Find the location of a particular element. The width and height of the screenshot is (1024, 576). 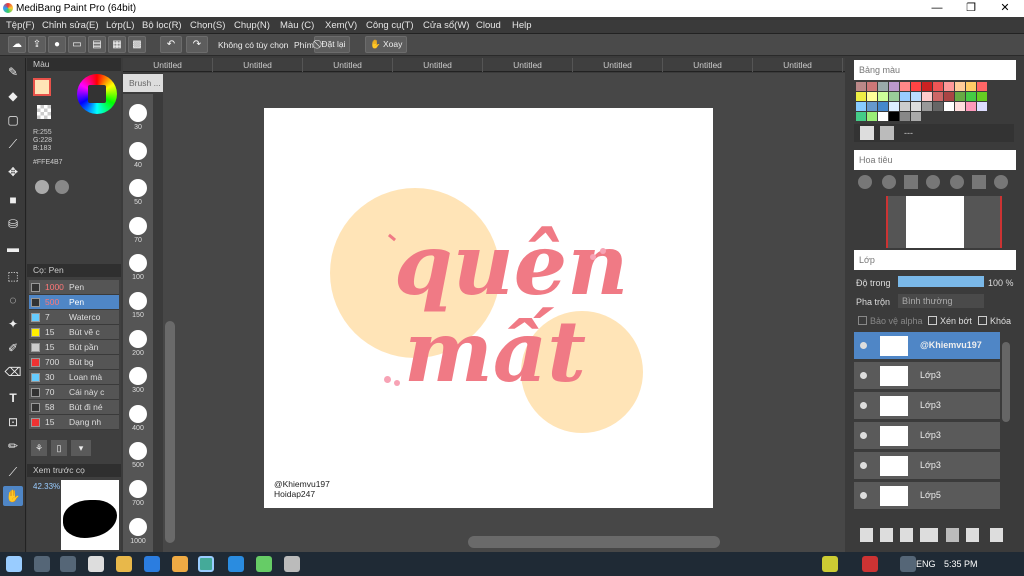

merge-layer-icon is located at coordinates (996, 535).